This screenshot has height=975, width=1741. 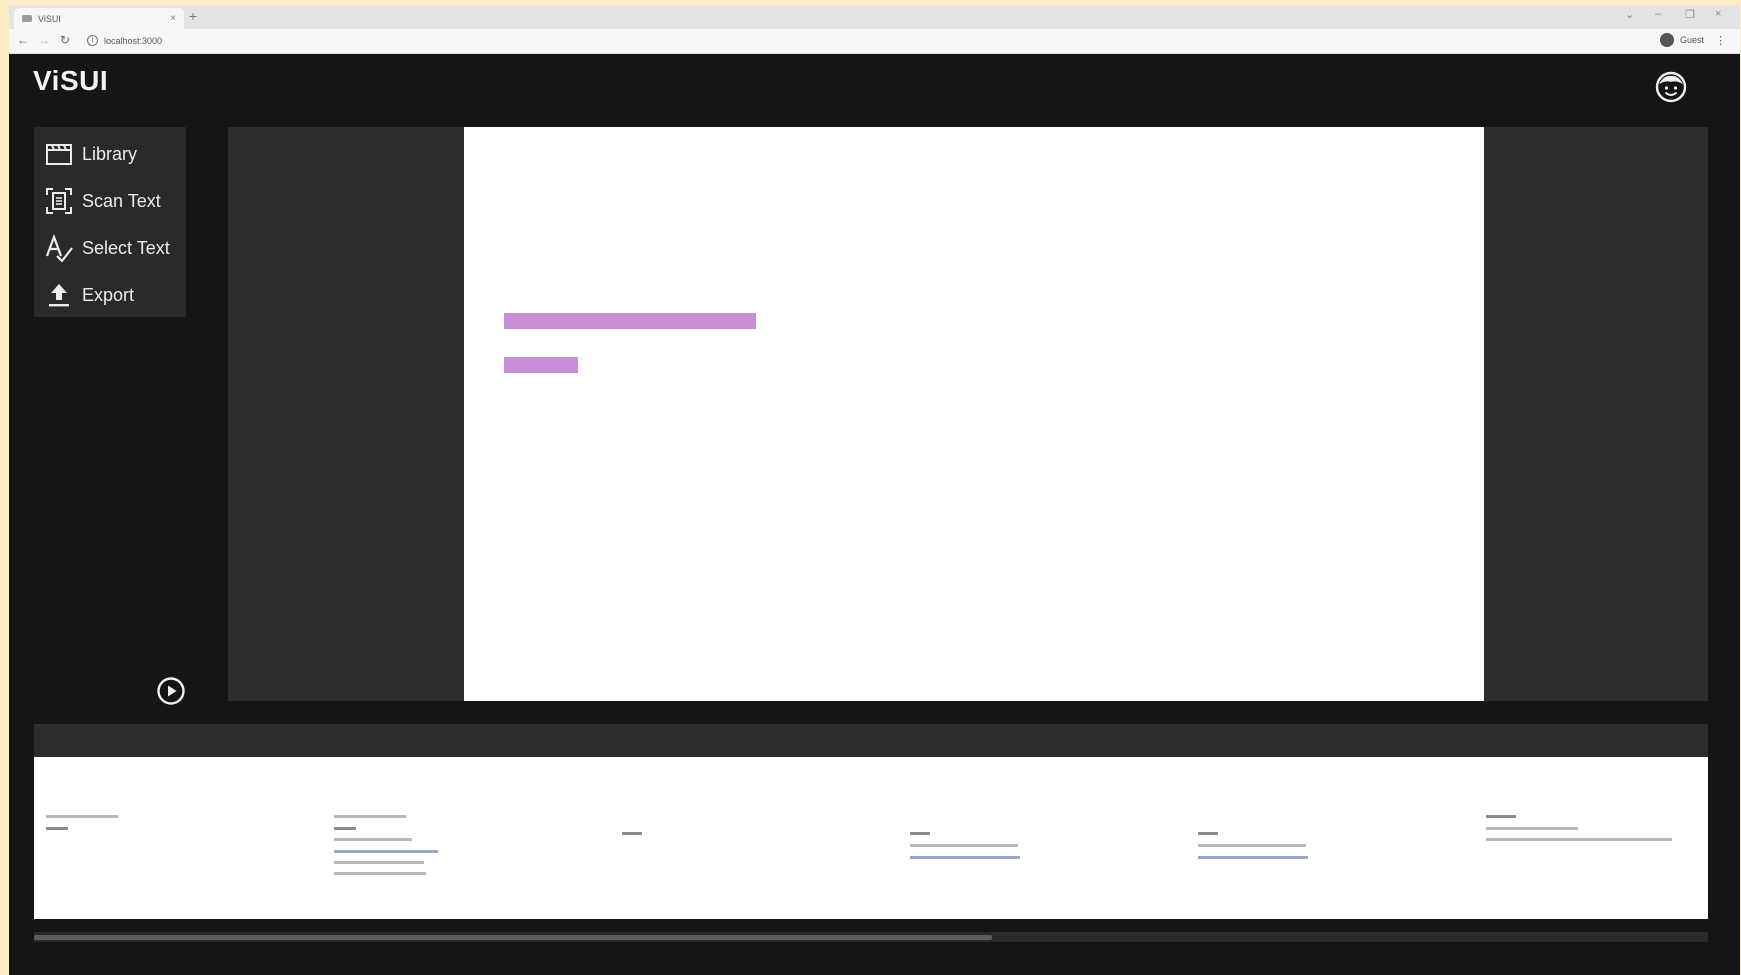 I want to click on tab-title: ViSUI, so click(x=49, y=18).